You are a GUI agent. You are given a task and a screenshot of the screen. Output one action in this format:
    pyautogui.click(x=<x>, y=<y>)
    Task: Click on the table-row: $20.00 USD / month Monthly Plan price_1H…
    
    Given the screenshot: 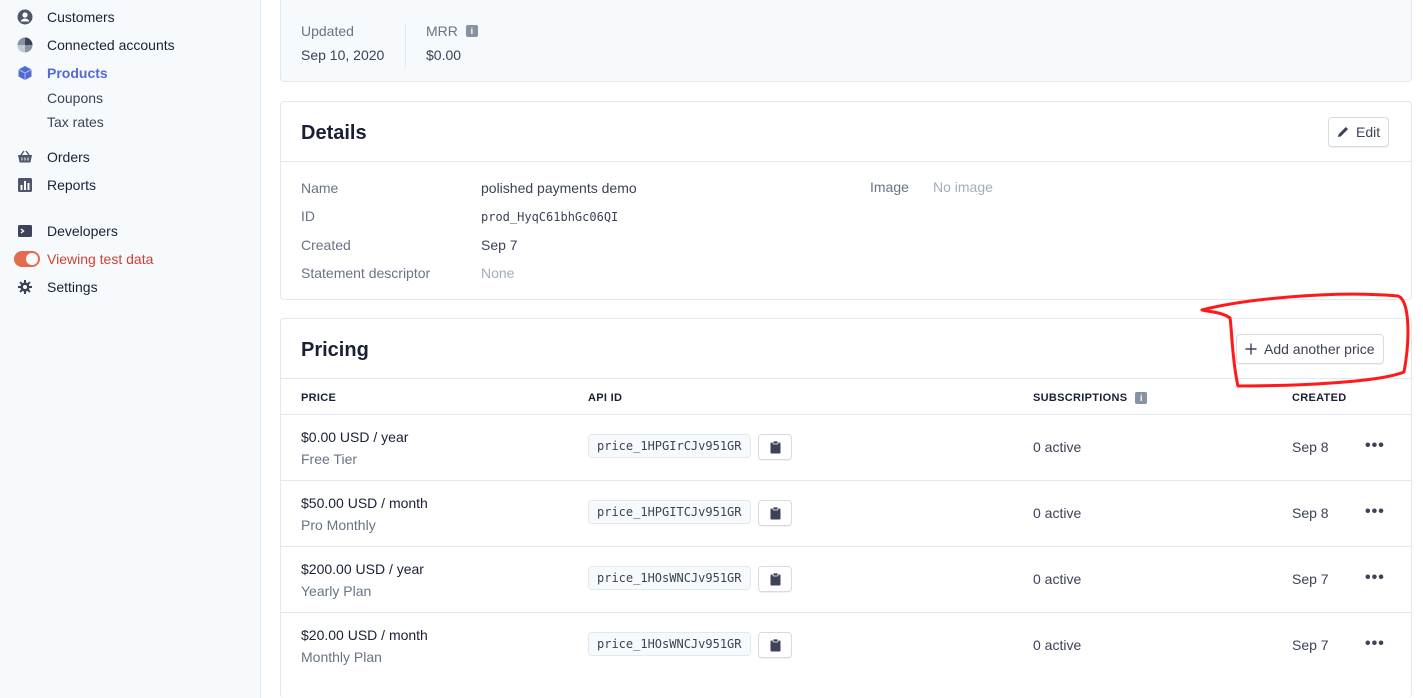 What is the action you would take?
    pyautogui.click(x=846, y=645)
    